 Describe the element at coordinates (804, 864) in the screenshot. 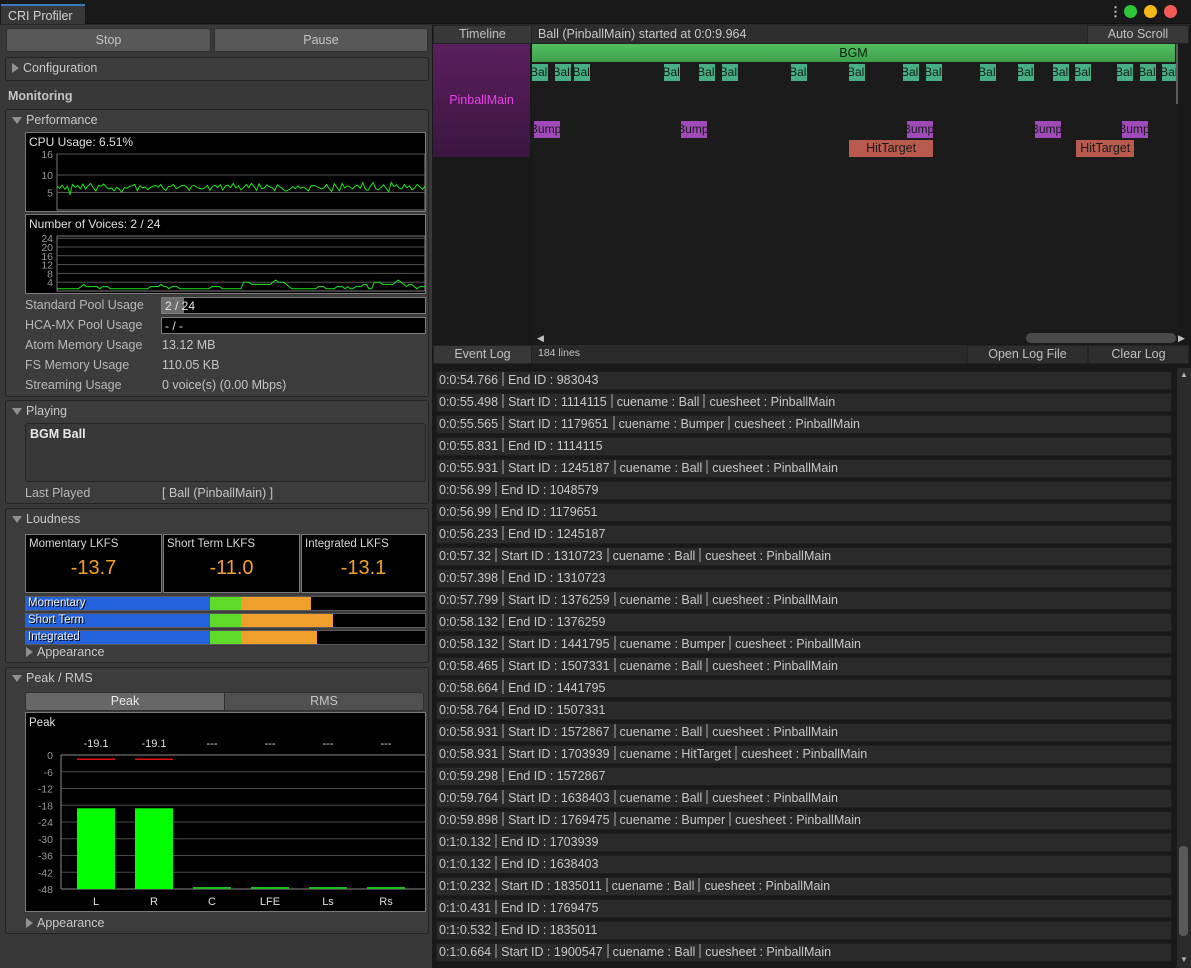

I see `log-row: 0:1:0.132 End ID : 1638403` at that location.